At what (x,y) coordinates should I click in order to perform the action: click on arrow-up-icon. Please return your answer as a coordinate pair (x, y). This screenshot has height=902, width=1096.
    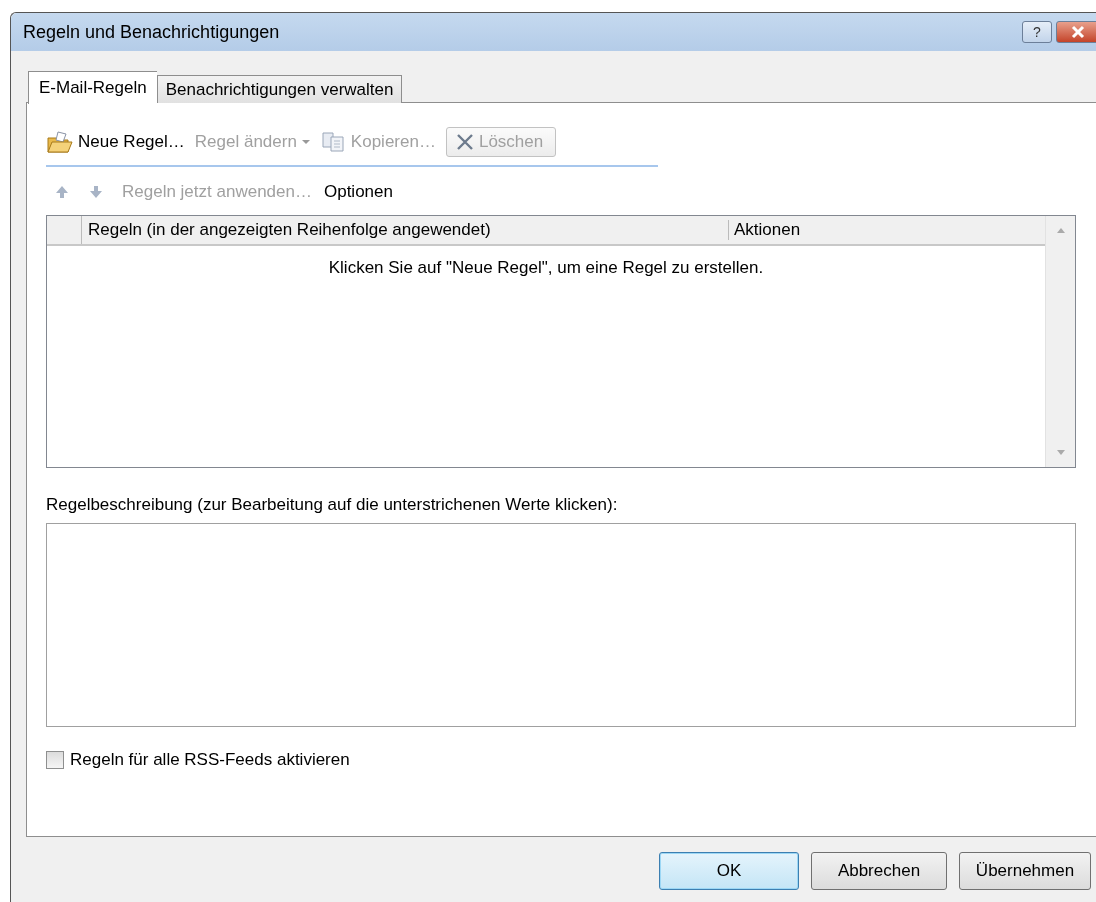
    Looking at the image, I should click on (62, 192).